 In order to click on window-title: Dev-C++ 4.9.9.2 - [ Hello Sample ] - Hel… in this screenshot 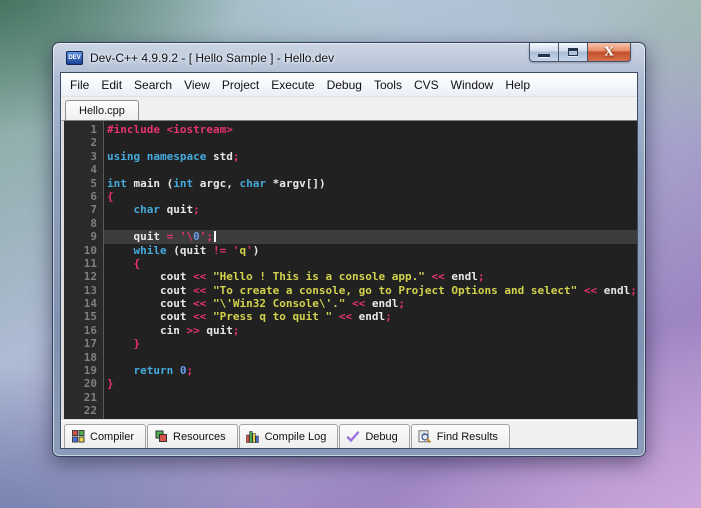, I will do `click(212, 57)`.